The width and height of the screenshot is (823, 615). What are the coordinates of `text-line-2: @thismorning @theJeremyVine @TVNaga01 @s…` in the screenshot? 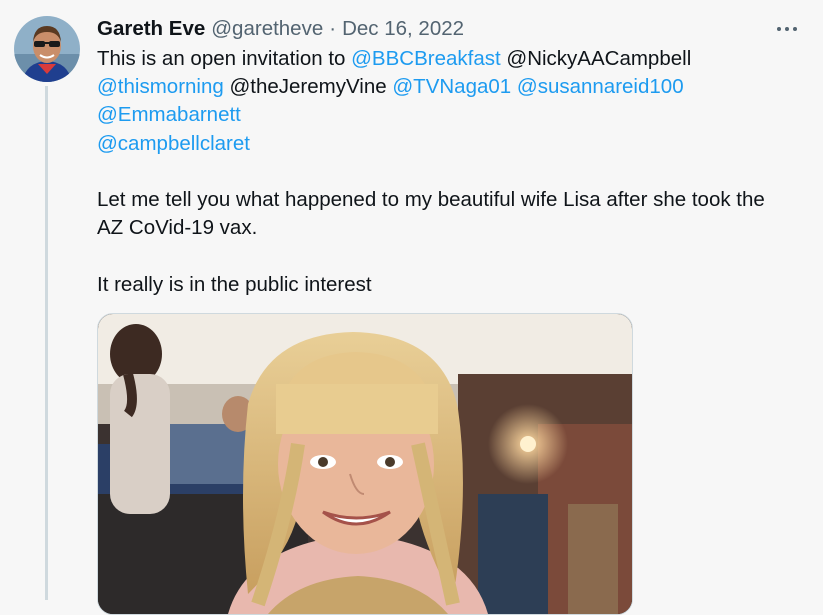 It's located at (447, 87).